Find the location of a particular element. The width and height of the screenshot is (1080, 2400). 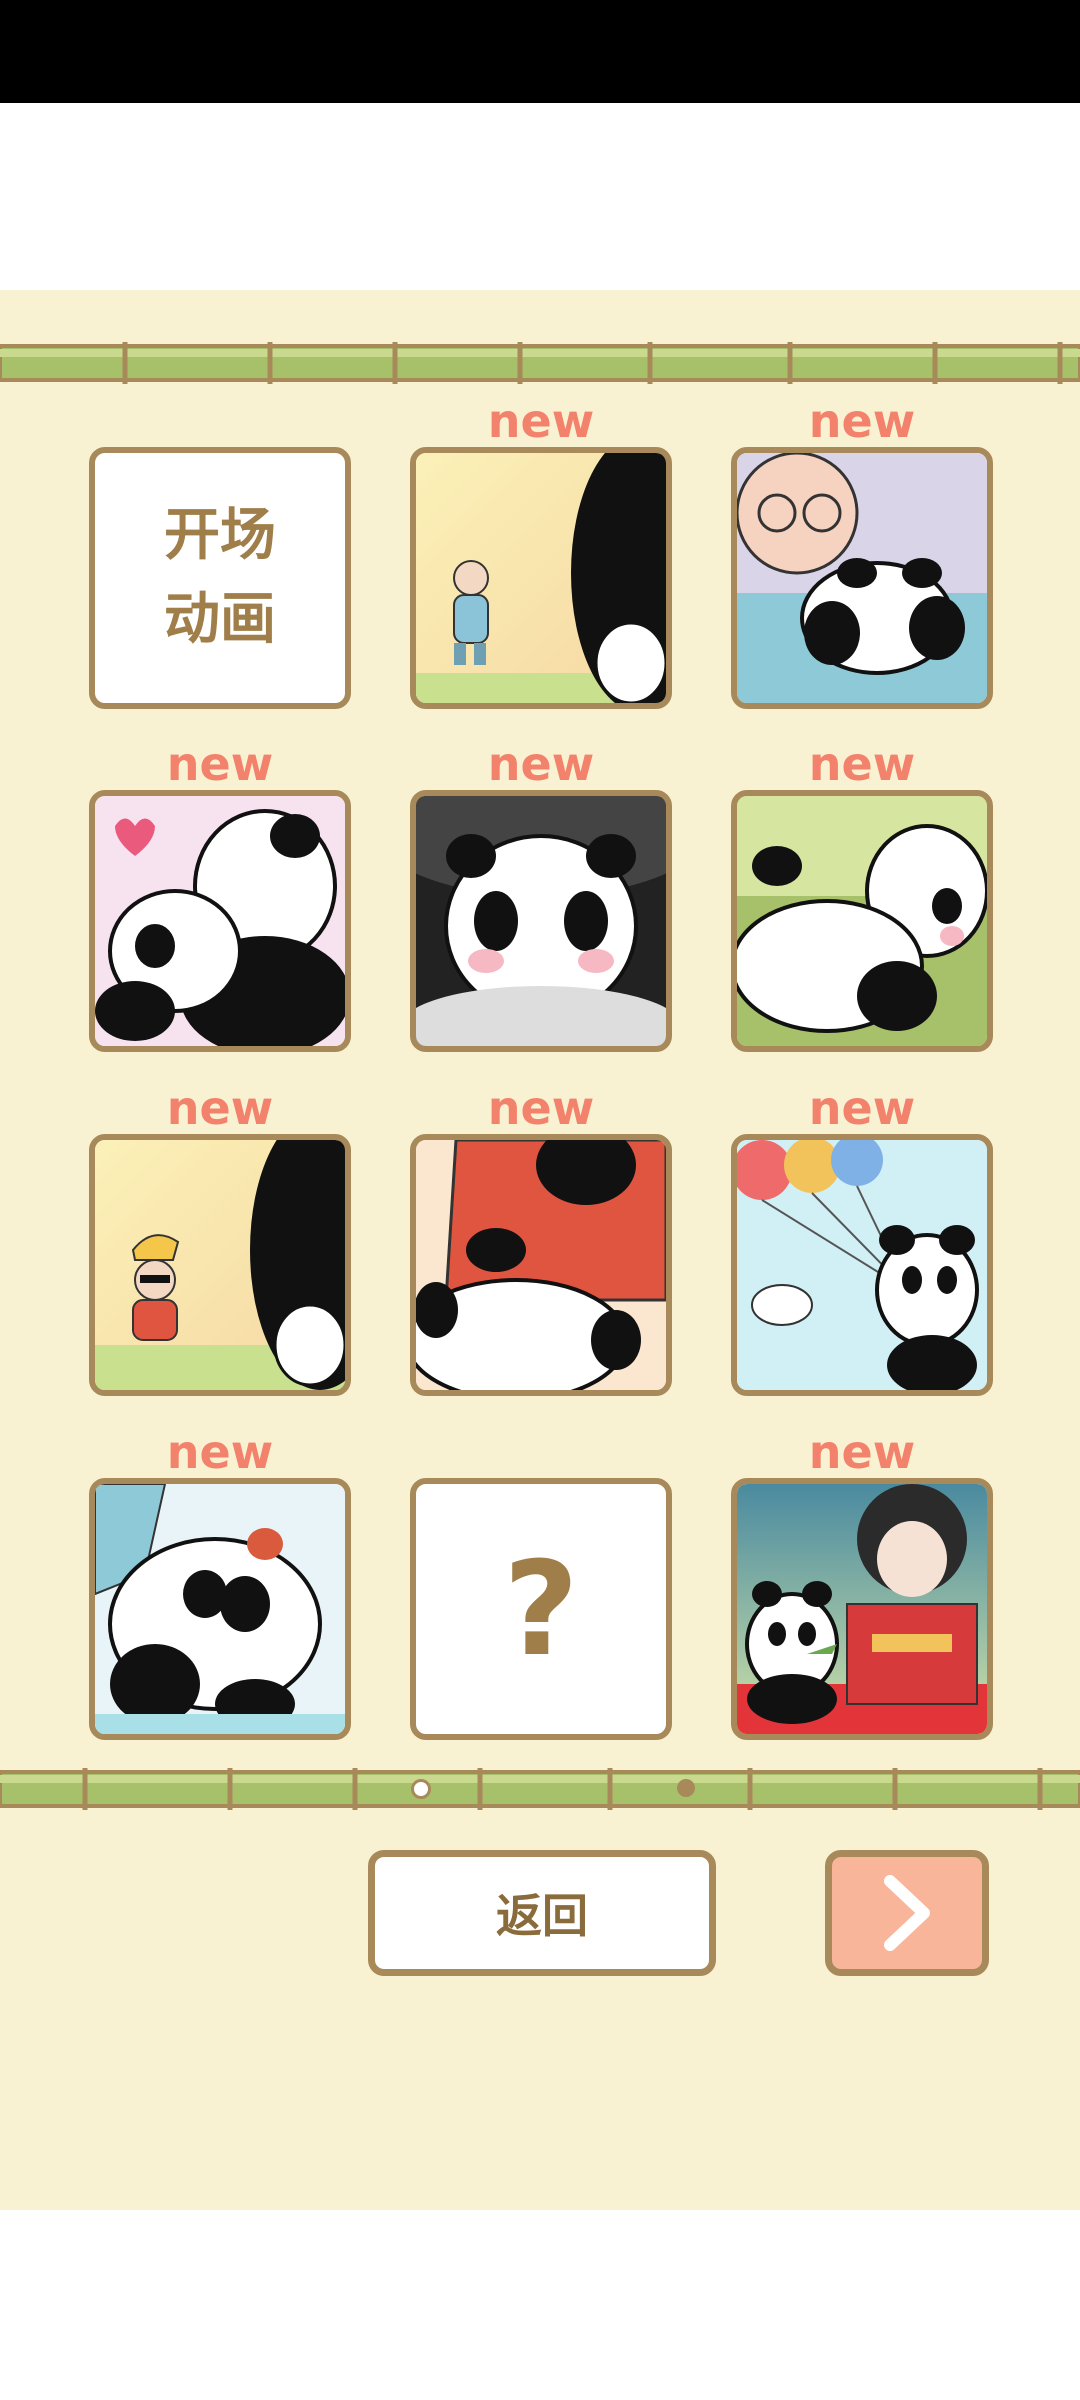

thumbnail-panda-and-kimono-girl is located at coordinates (862, 1609).